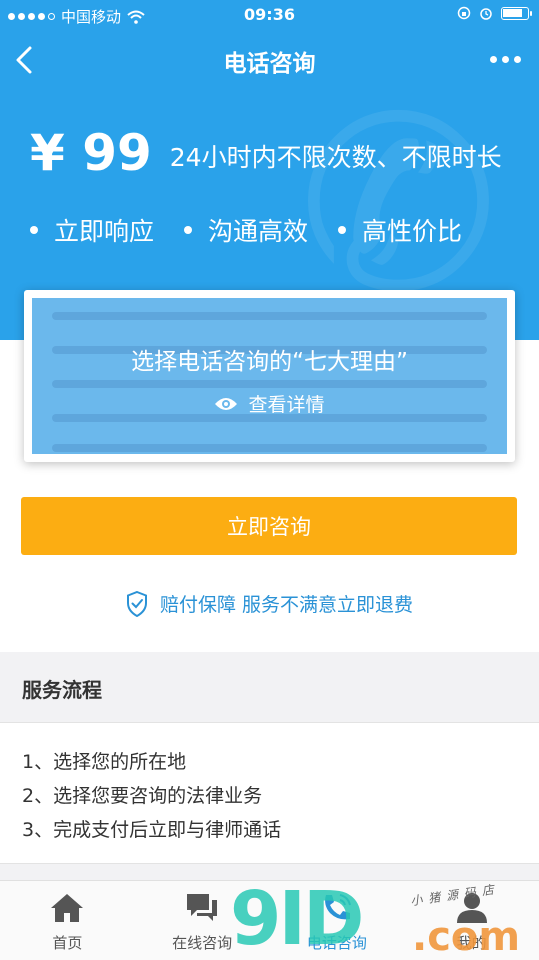 The image size is (539, 960). What do you see at coordinates (471, 908) in the screenshot?
I see `user-icon` at bounding box center [471, 908].